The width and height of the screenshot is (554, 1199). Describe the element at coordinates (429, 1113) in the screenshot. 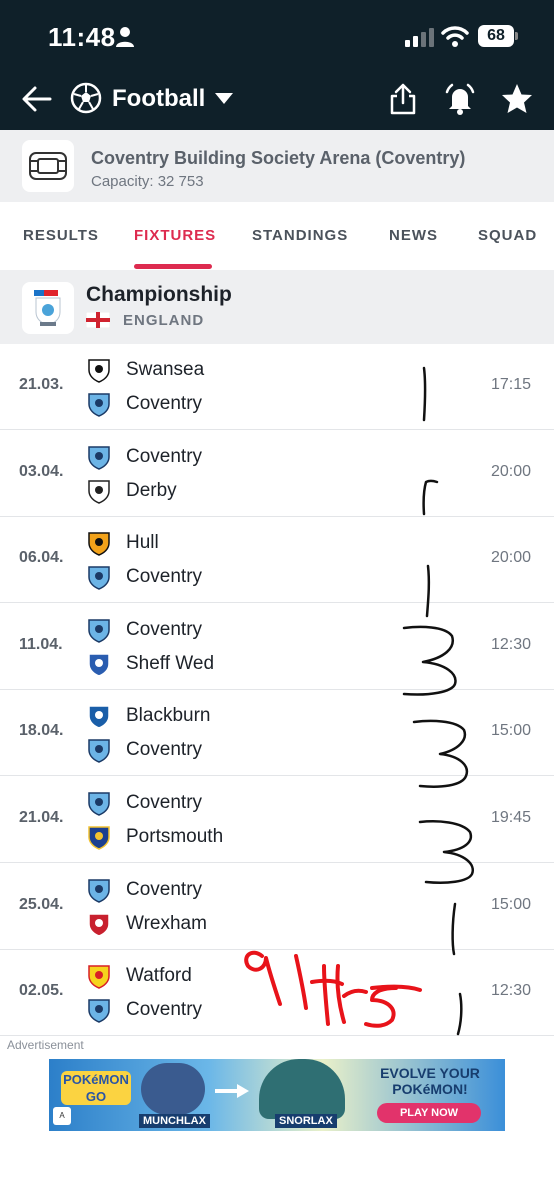

I see `ad-play-now-button: PLAY NOW` at that location.